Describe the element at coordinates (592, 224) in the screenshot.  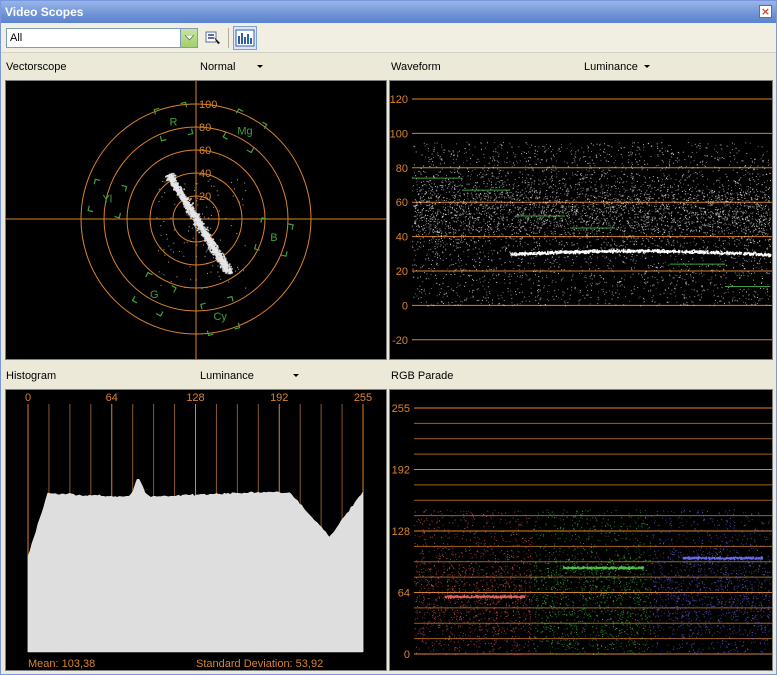
I see `waveform-trace` at that location.